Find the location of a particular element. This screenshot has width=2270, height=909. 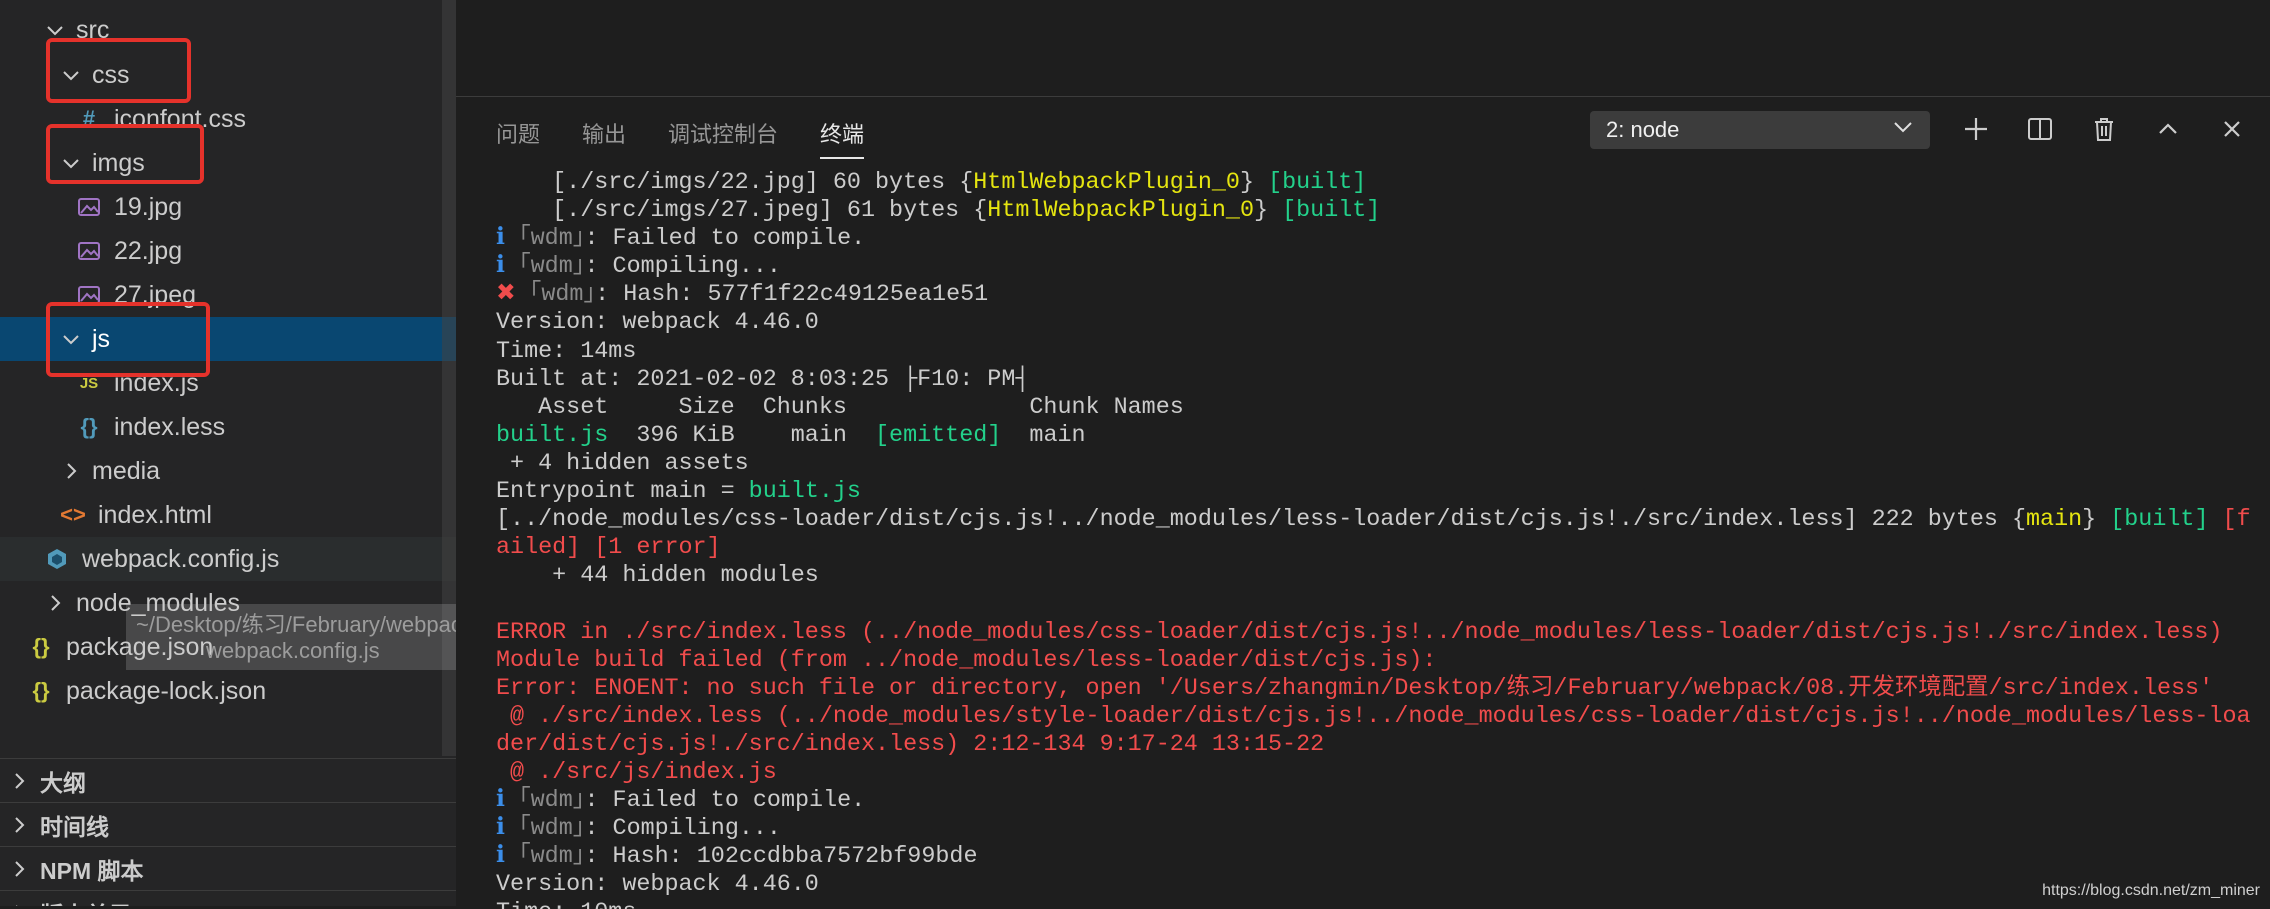

terminal-text: Time: 14ms is located at coordinates (566, 351).